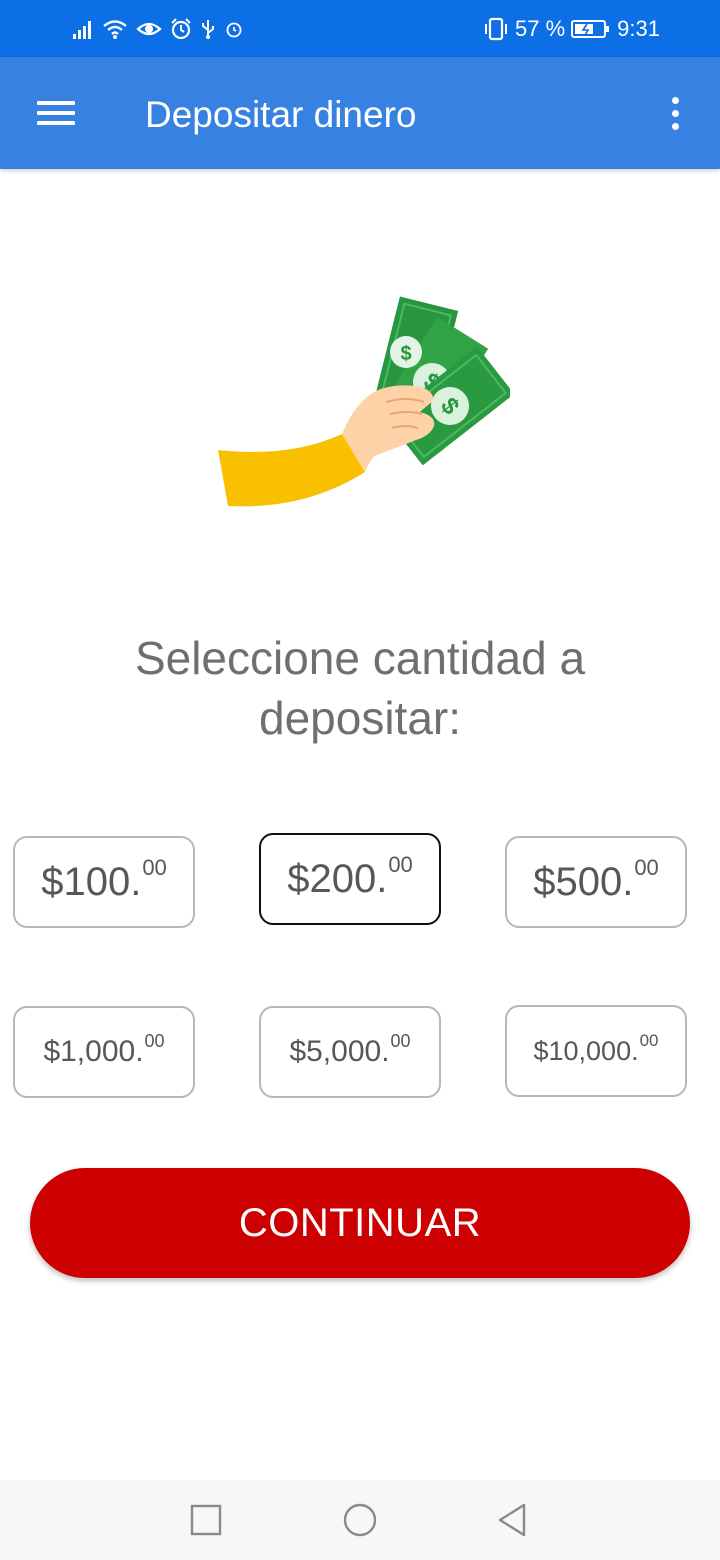  What do you see at coordinates (206, 1520) in the screenshot?
I see `recent-apps-icon` at bounding box center [206, 1520].